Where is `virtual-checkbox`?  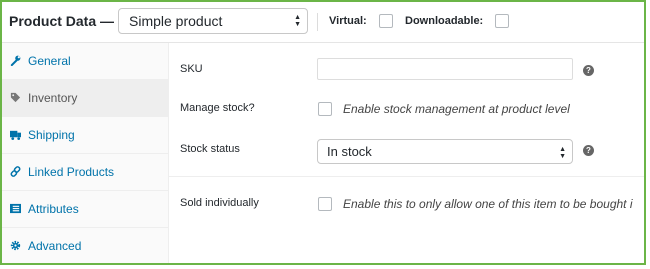 virtual-checkbox is located at coordinates (386, 21).